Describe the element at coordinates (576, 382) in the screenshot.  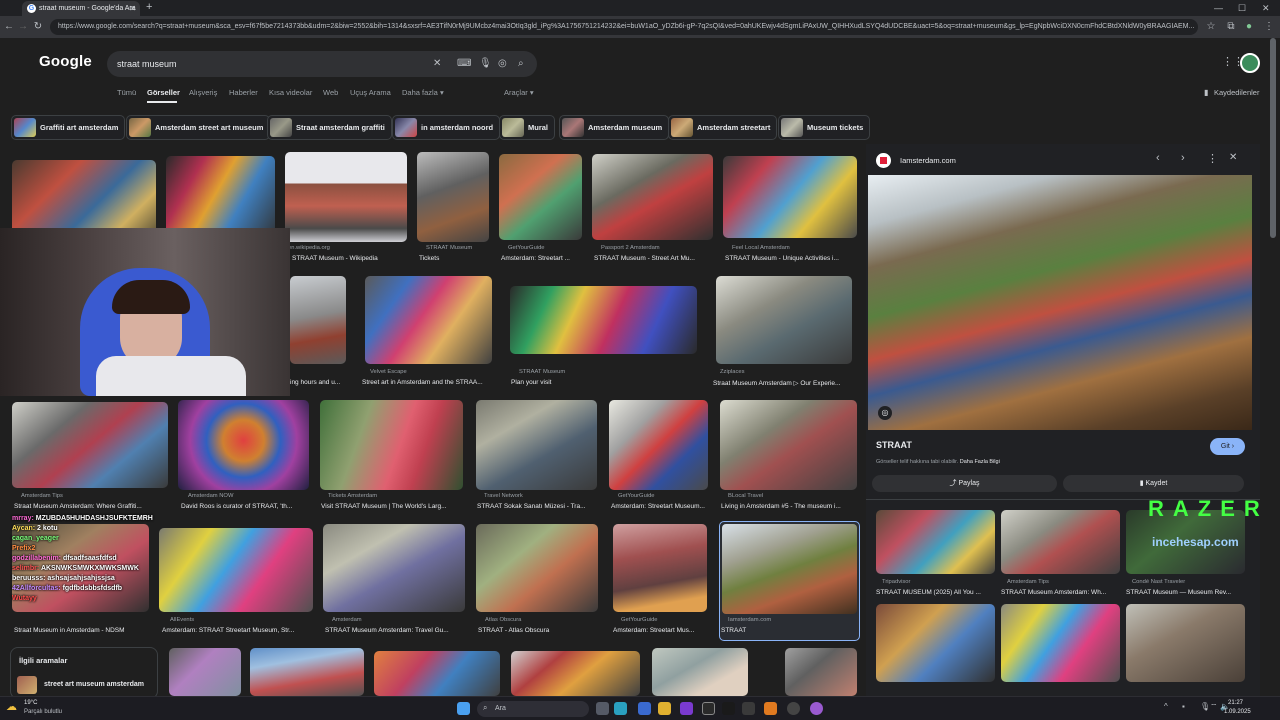
I see `result-title: Plan your visit` at that location.